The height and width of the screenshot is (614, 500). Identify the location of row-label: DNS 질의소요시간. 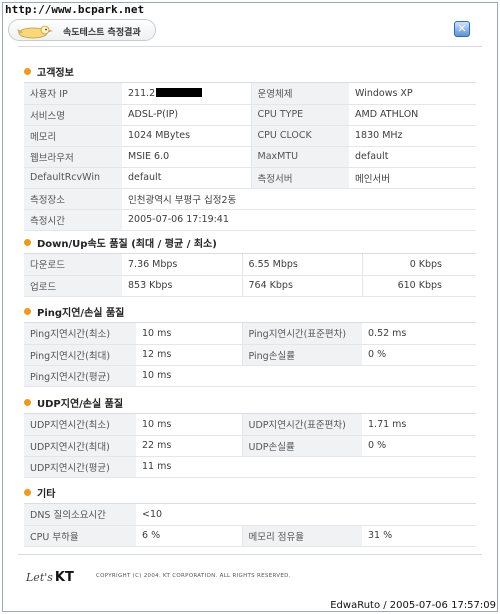
(80, 515).